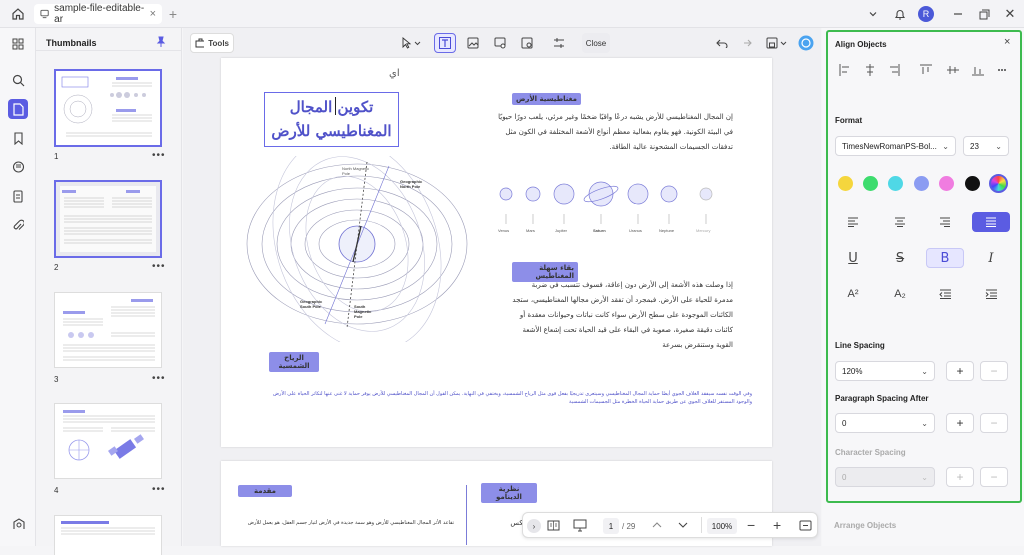 The image size is (1024, 555). What do you see at coordinates (553, 525) in the screenshot?
I see `reading-mode-icon` at bounding box center [553, 525].